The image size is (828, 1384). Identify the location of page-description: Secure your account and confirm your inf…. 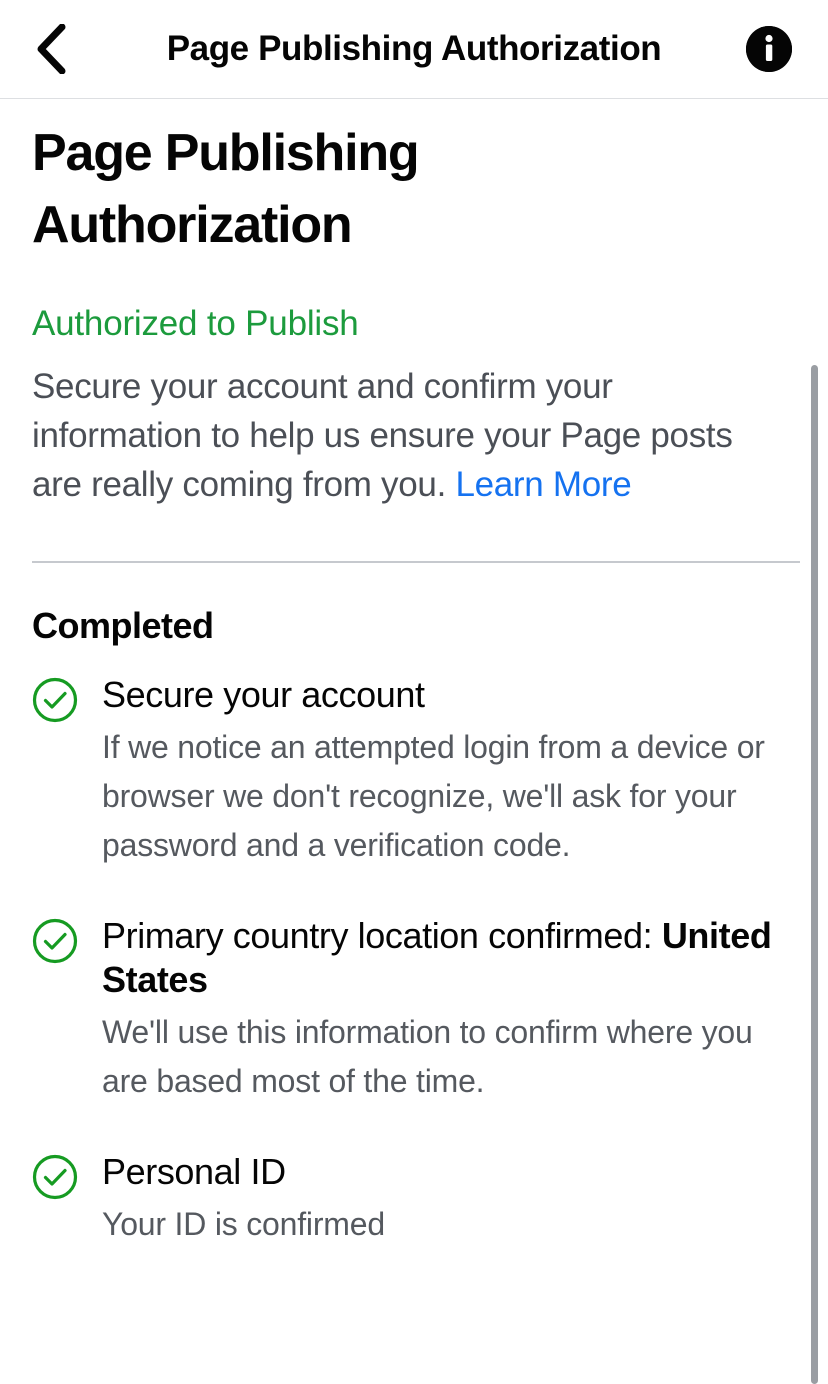
(404, 435).